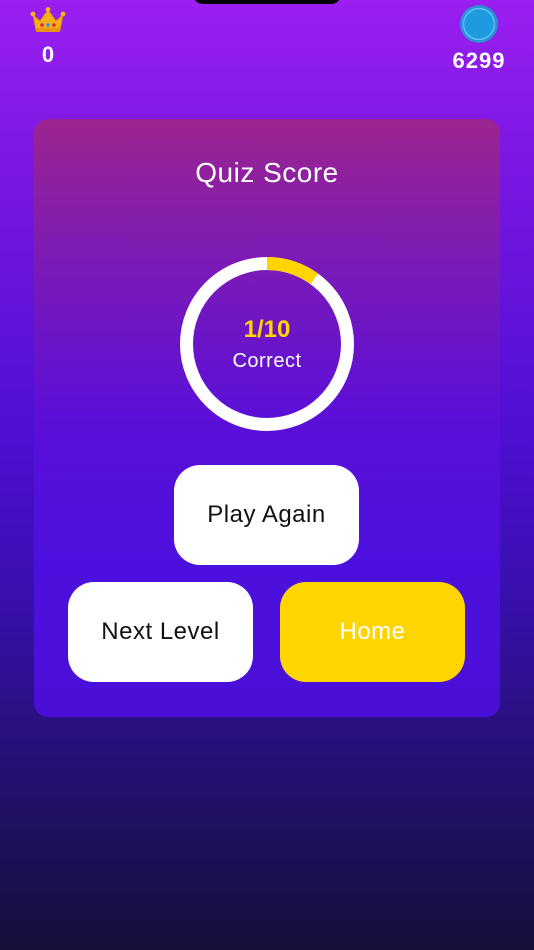 The width and height of the screenshot is (534, 950). What do you see at coordinates (267, 2) in the screenshot?
I see `device-notch` at bounding box center [267, 2].